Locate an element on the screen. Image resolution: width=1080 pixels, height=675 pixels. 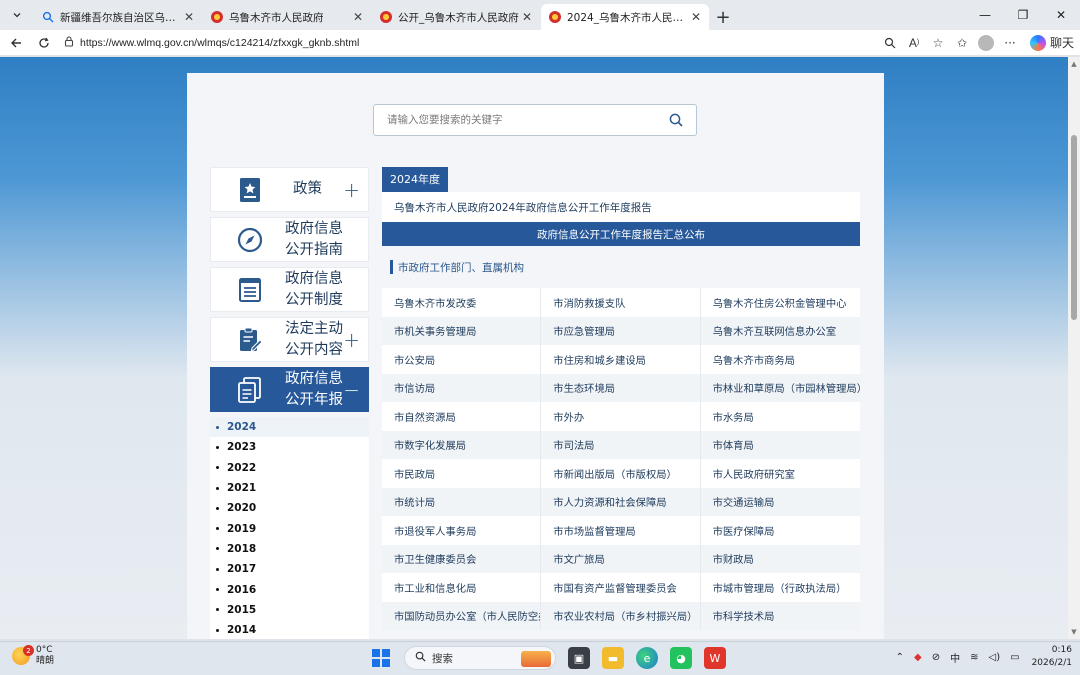
department-link: 市统计局 is located at coordinates (462, 501).